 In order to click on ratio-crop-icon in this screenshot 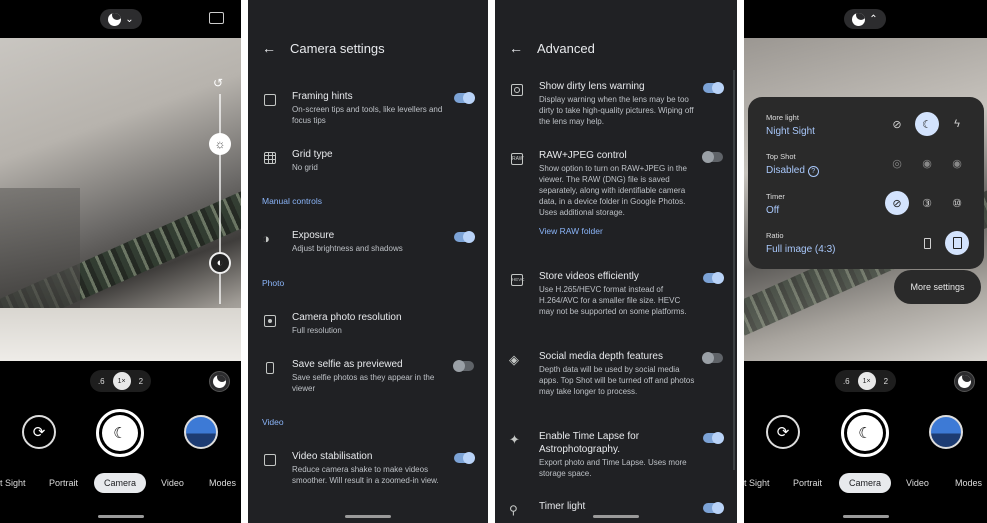, I will do `click(927, 243)`.